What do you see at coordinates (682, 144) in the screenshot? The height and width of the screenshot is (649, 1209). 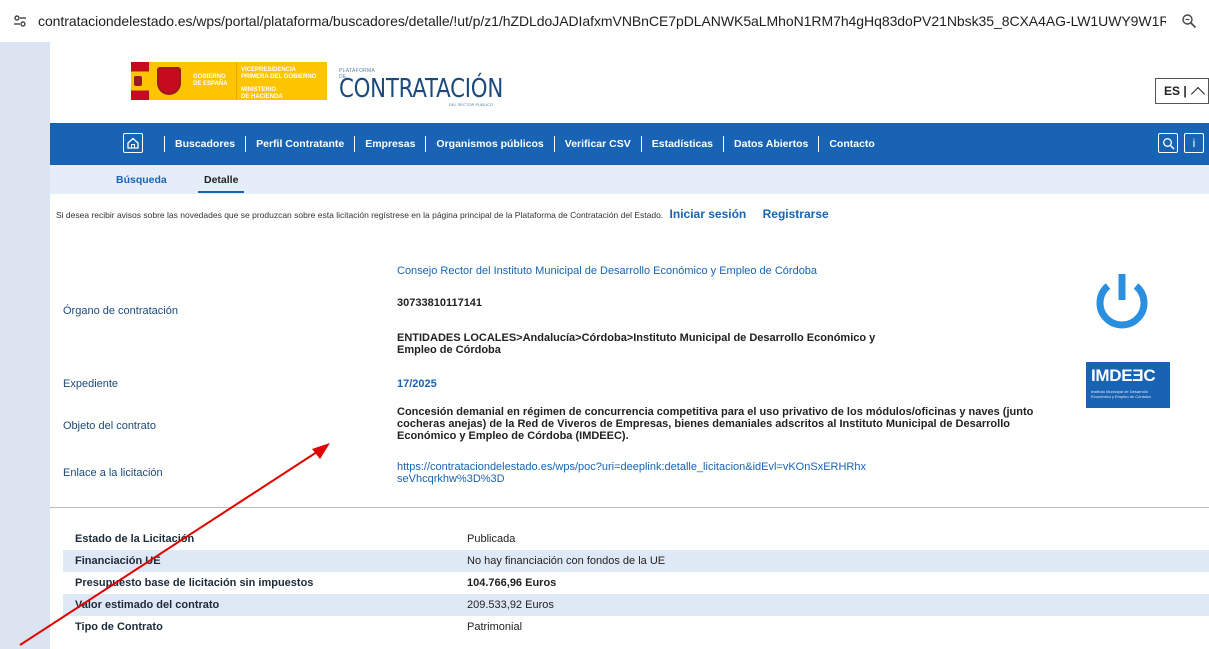 I see `nav-estadisticas: Estadísticas` at bounding box center [682, 144].